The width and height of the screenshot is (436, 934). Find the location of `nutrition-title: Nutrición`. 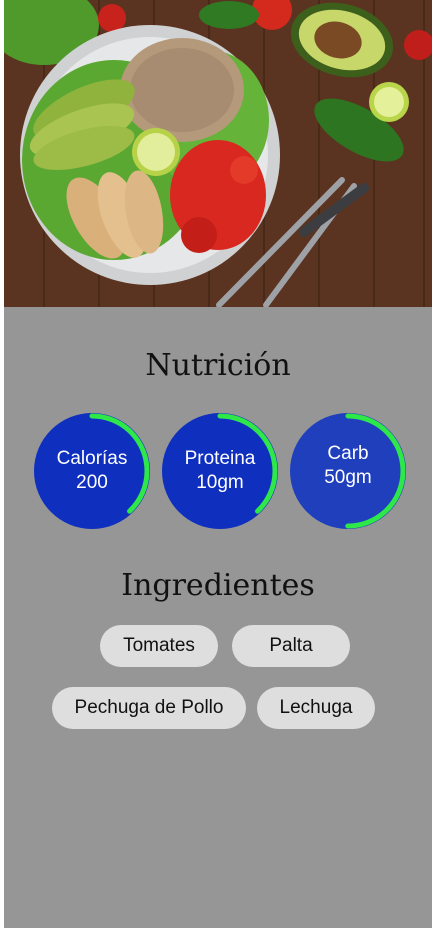

nutrition-title: Nutrición is located at coordinates (218, 365).